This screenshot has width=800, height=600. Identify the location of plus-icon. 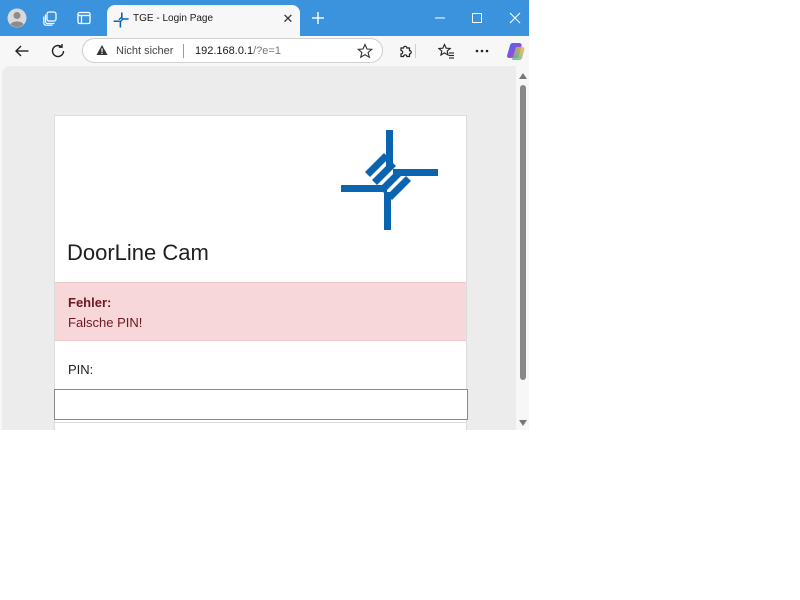
(318, 18).